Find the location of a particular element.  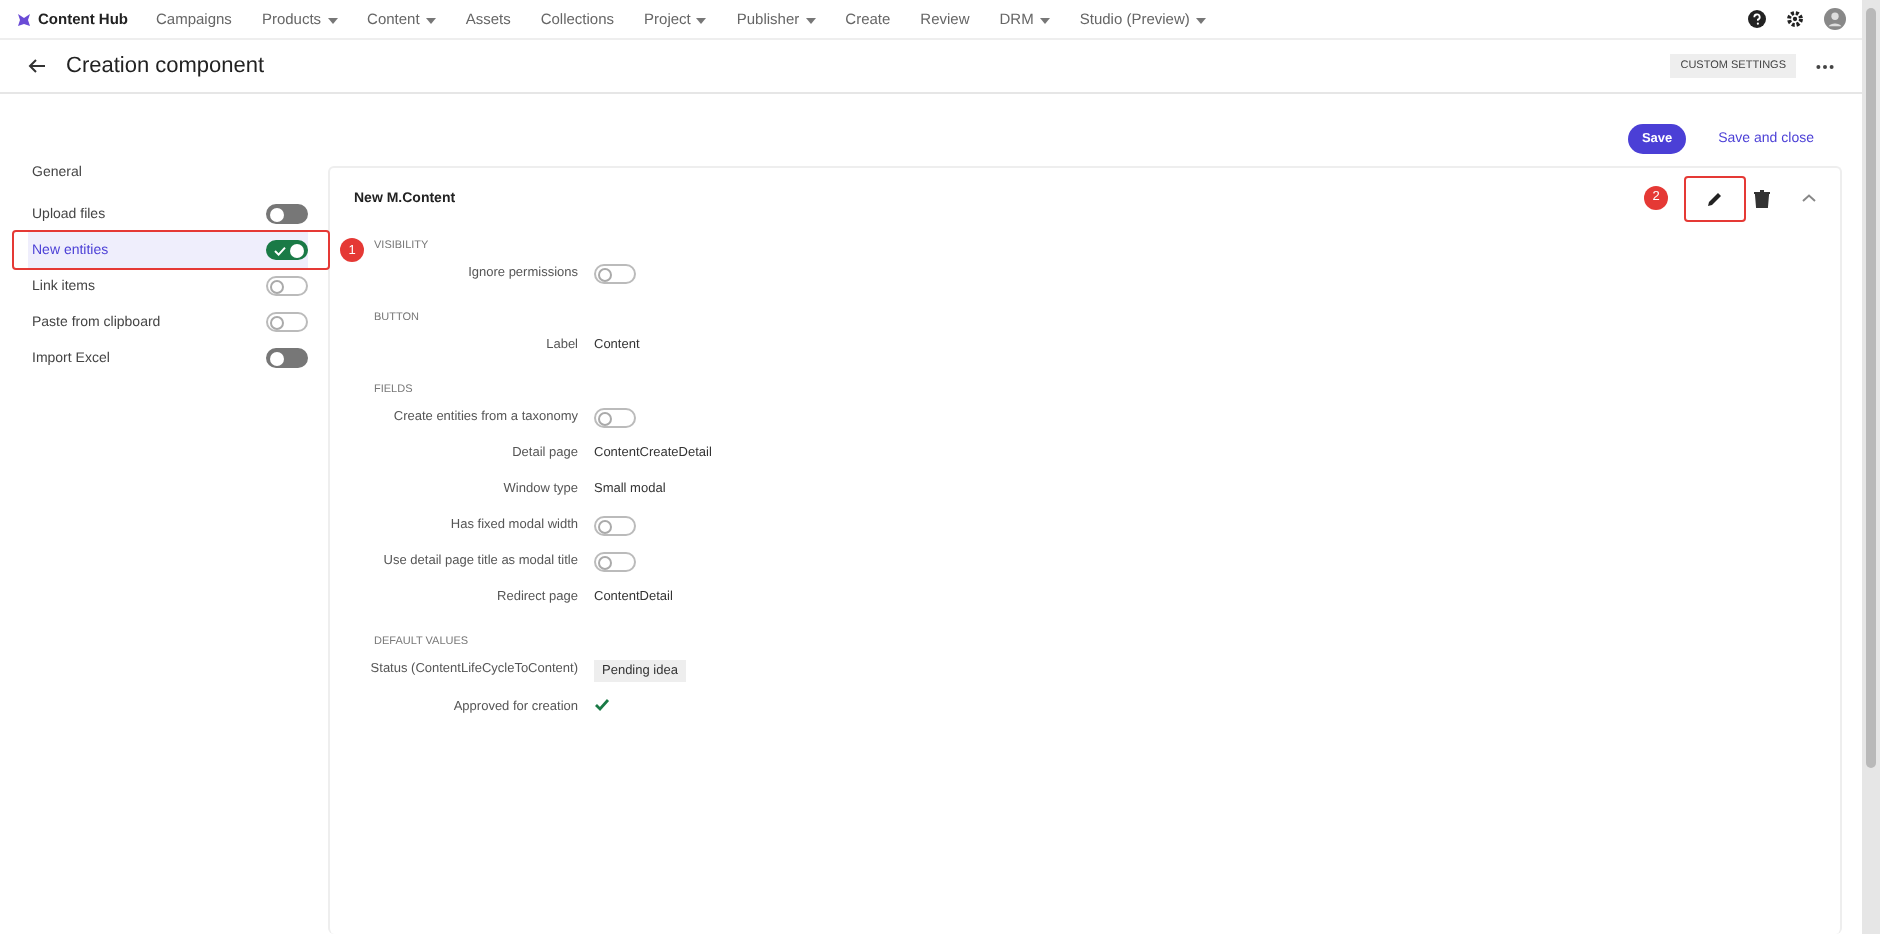

collapse-icon is located at coordinates (1809, 198).